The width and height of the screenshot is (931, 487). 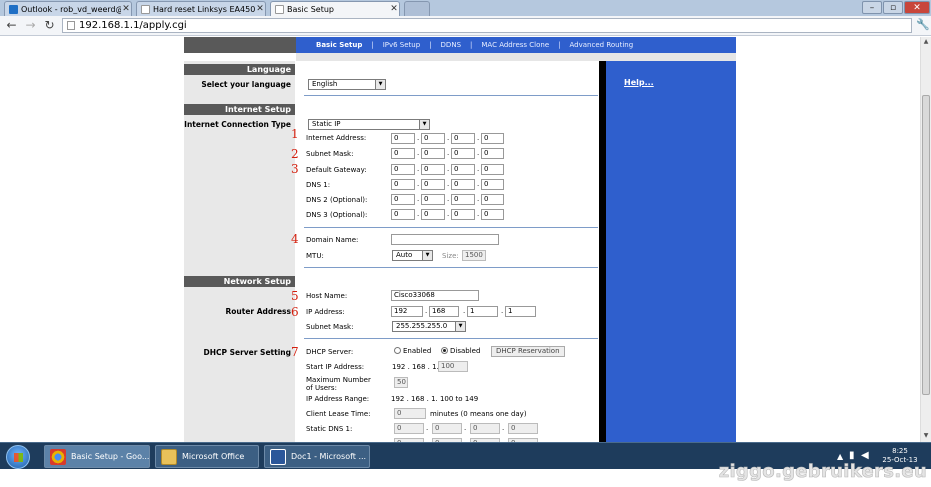 I want to click on language-select: English ▼, so click(x=347, y=84).